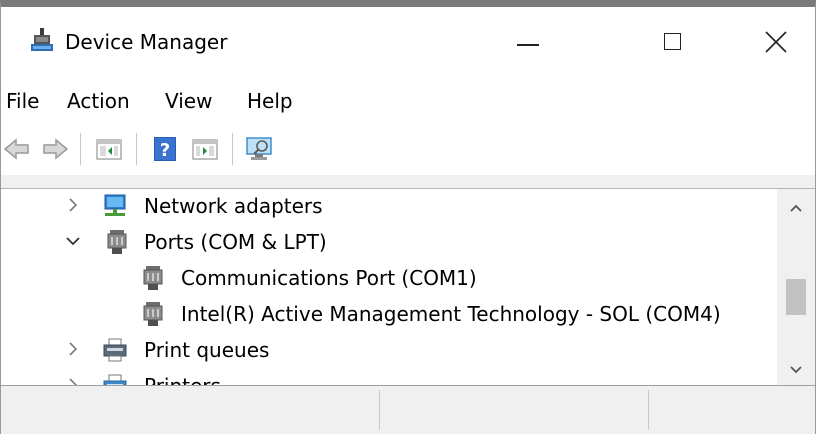 The image size is (816, 434). I want to click on chevron-down-icon, so click(73, 241).